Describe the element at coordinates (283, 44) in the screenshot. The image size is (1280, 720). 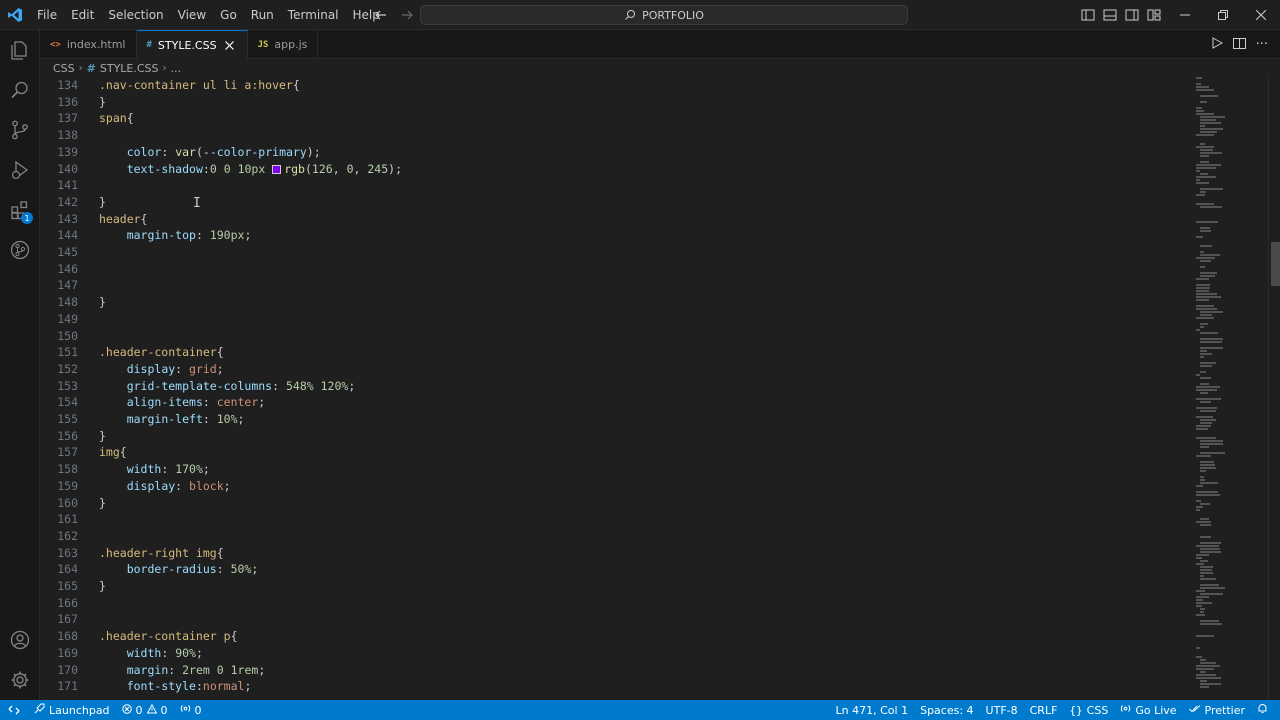
I see `tab-app-js: JS app.js` at that location.